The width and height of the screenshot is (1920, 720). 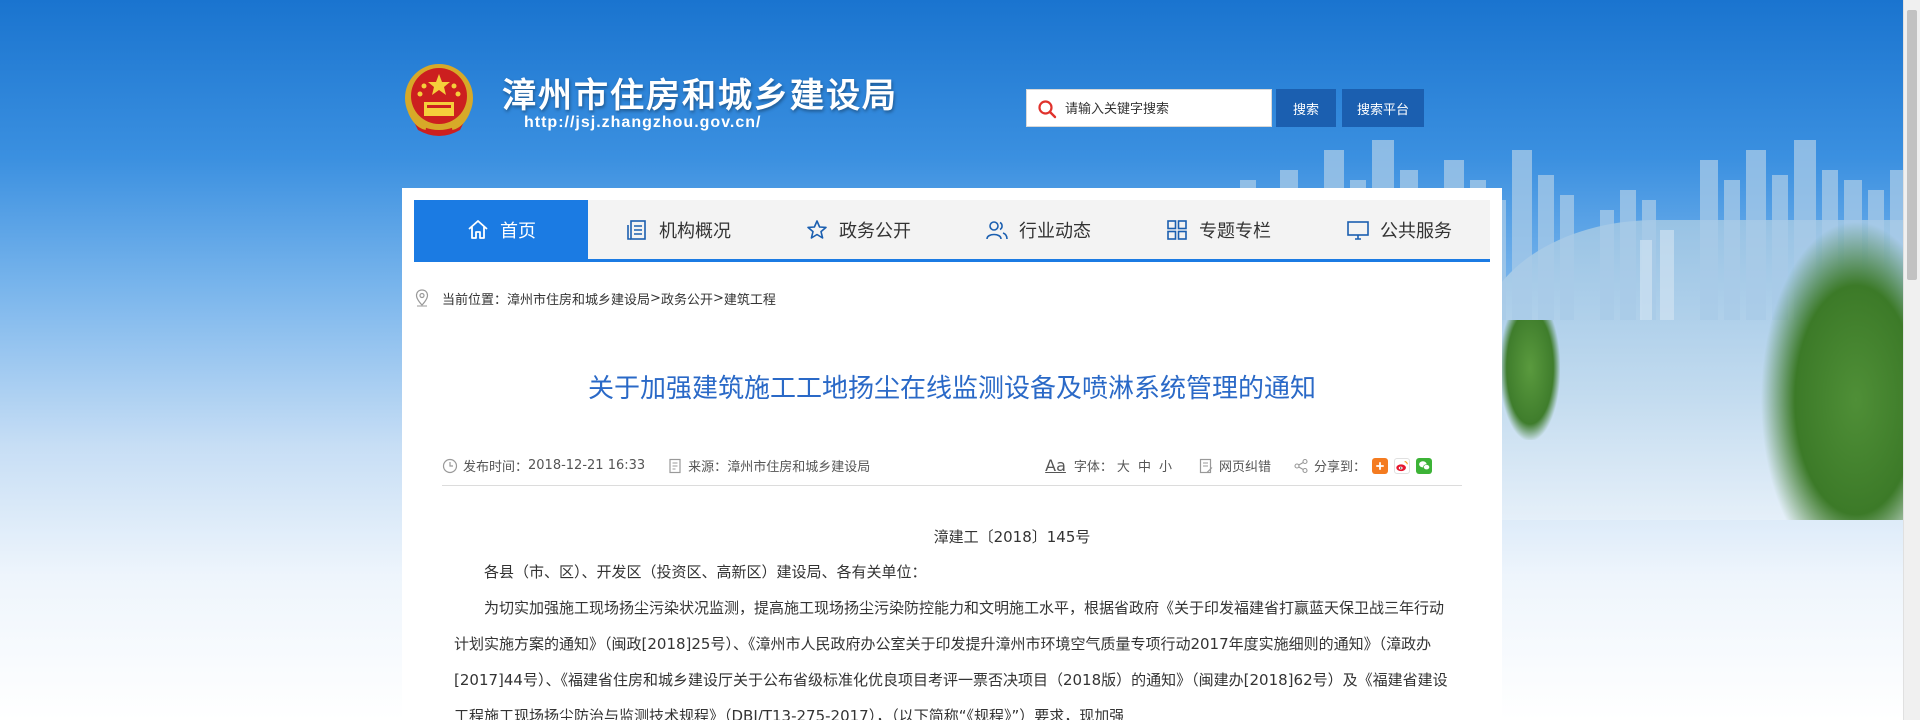 I want to click on font-size-large: 大, so click(x=1123, y=465).